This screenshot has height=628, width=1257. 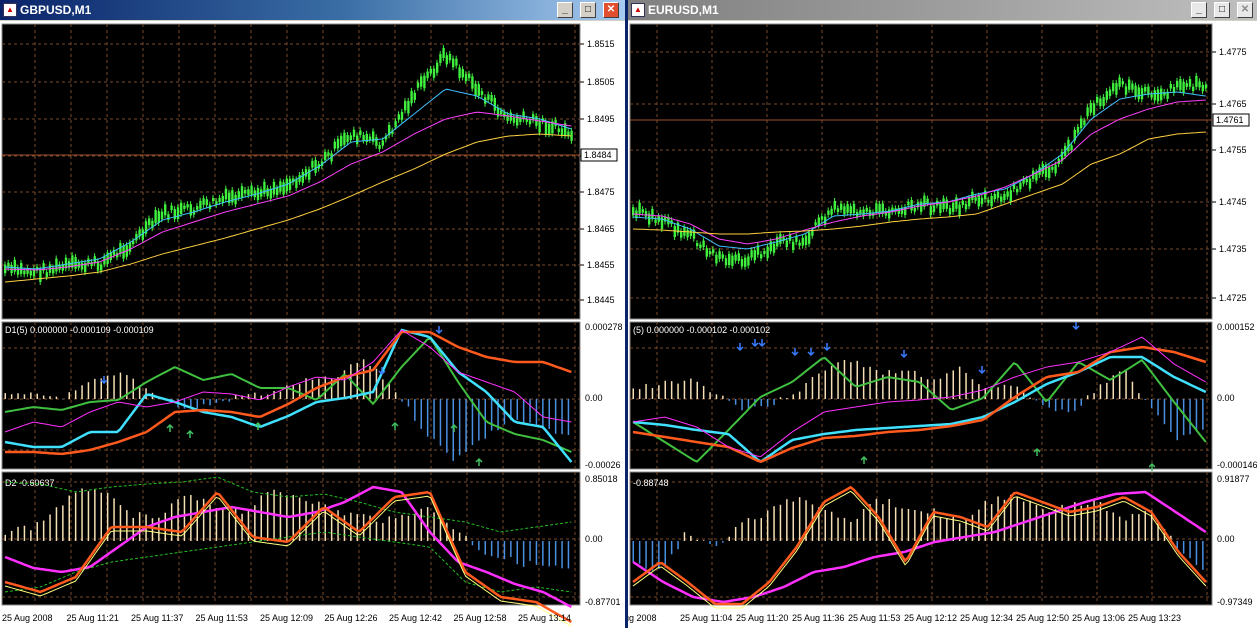 What do you see at coordinates (601, 265) in the screenshot?
I see `price-axis-label: 1.8455` at bounding box center [601, 265].